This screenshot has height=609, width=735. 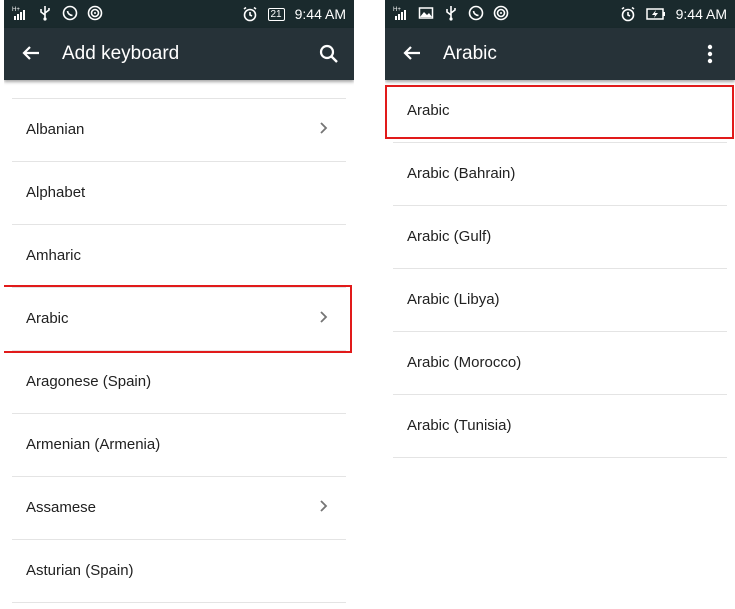 I want to click on battery-icon: 21, so click(x=276, y=14).